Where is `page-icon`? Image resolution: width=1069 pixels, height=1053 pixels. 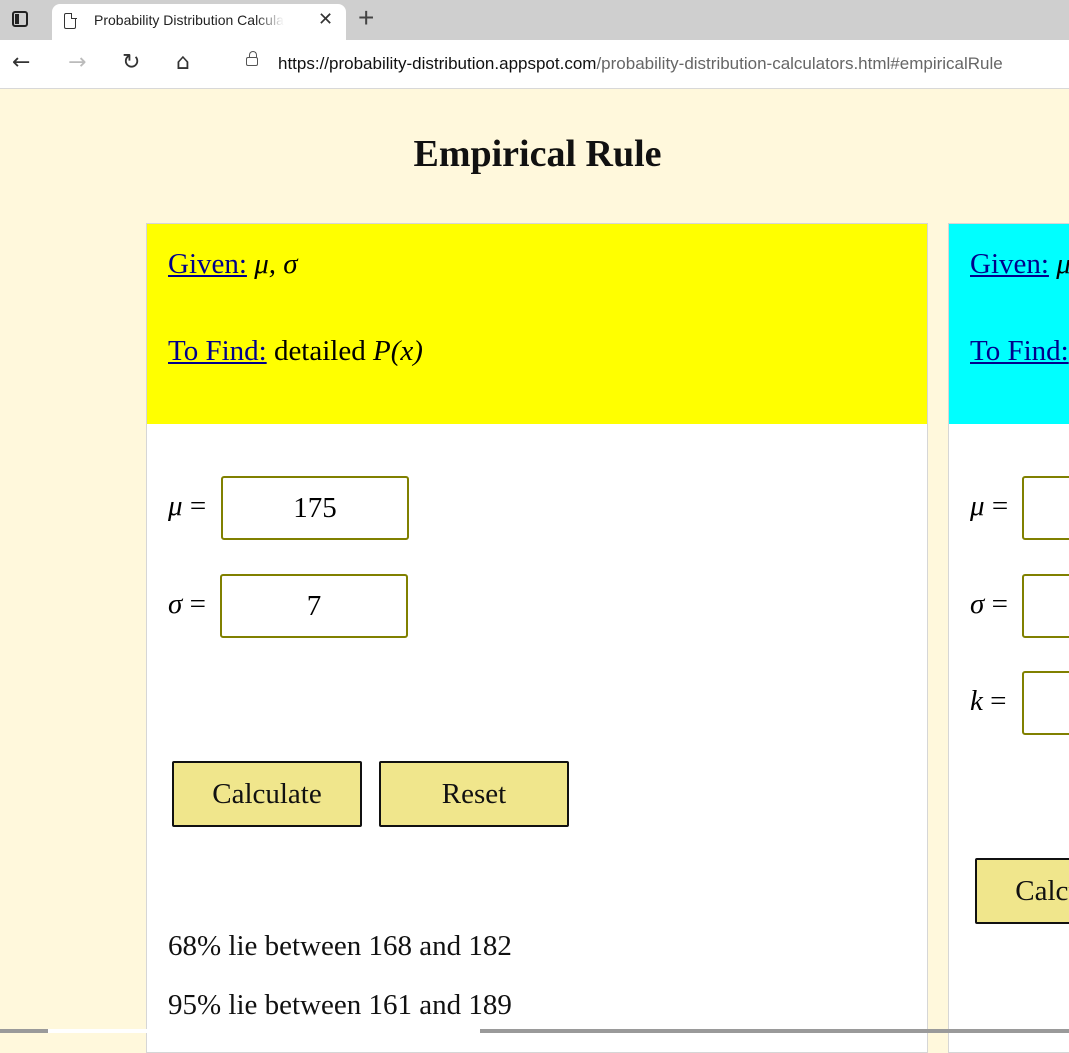 page-icon is located at coordinates (70, 20).